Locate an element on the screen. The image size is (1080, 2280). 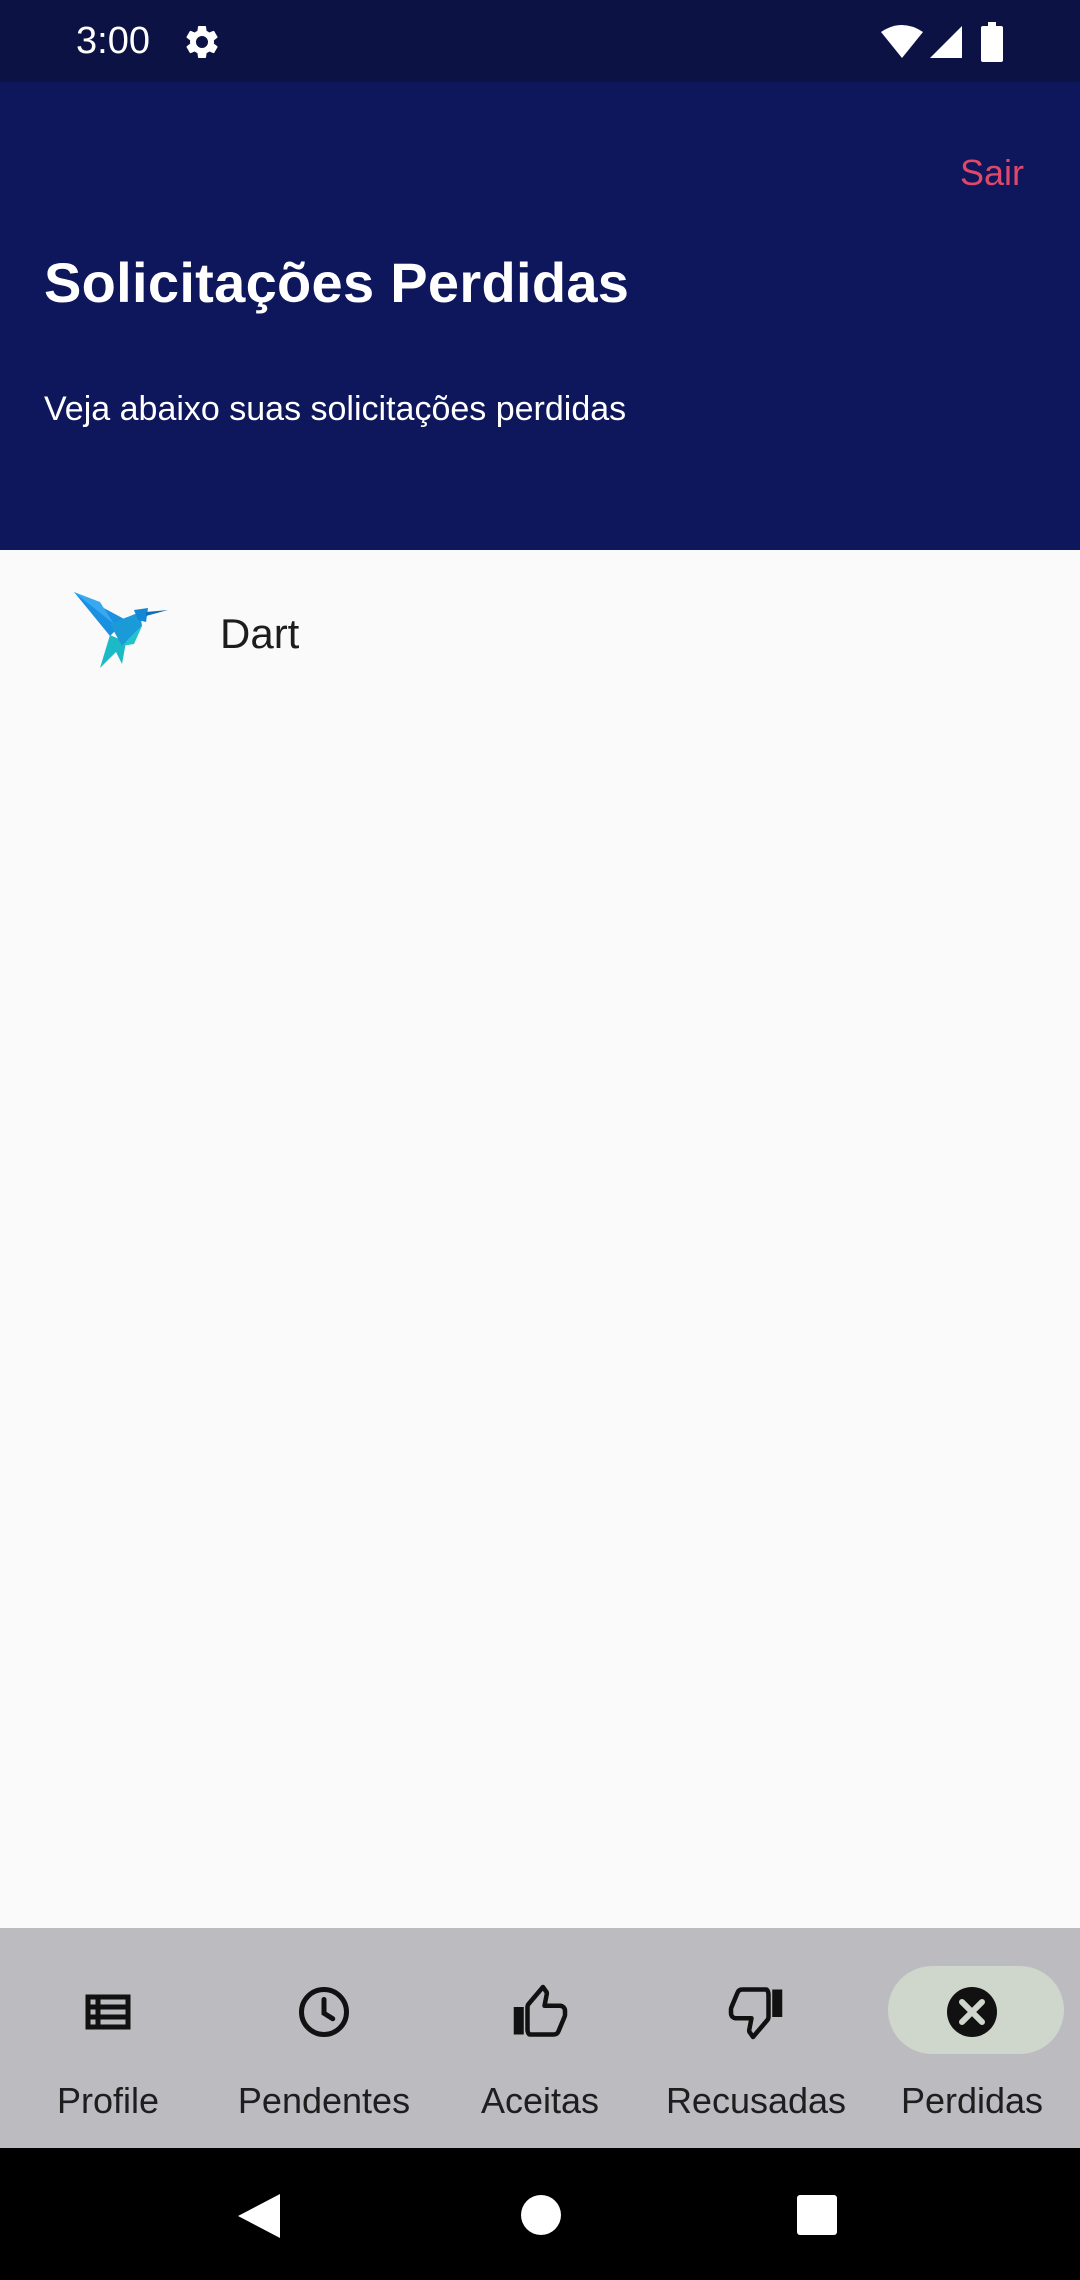
nav-label-aceitas: Aceitas is located at coordinates (540, 2100).